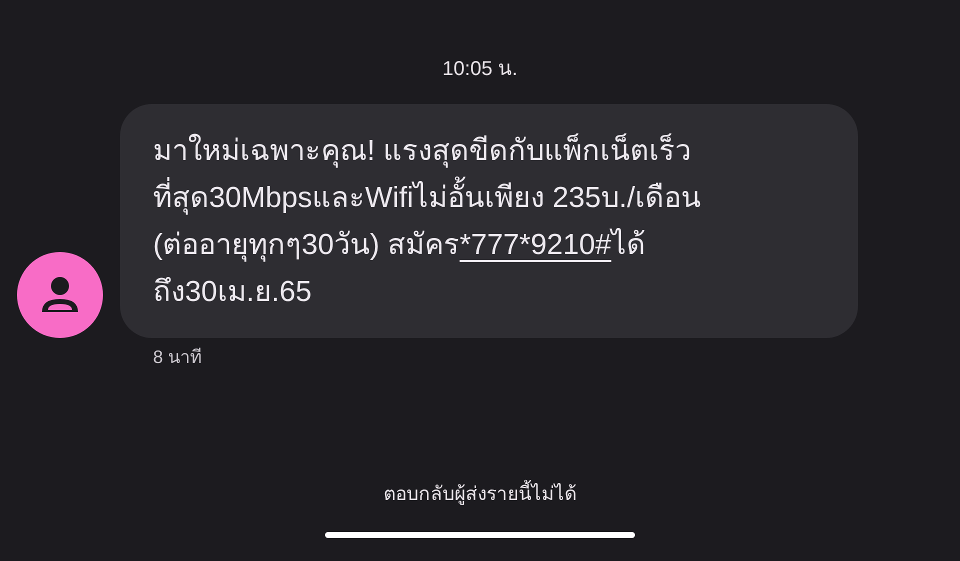  Describe the element at coordinates (177, 357) in the screenshot. I see `message-age: 8 นาที` at that location.